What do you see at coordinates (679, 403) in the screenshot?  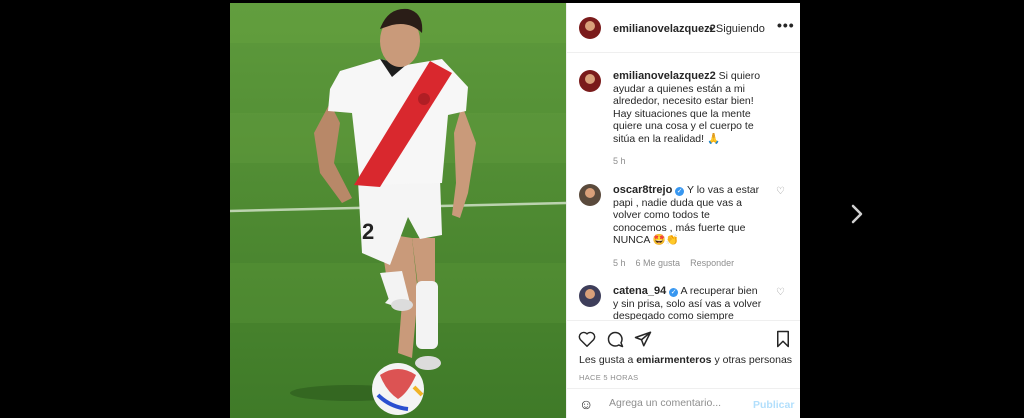 I see `comment-input` at bounding box center [679, 403].